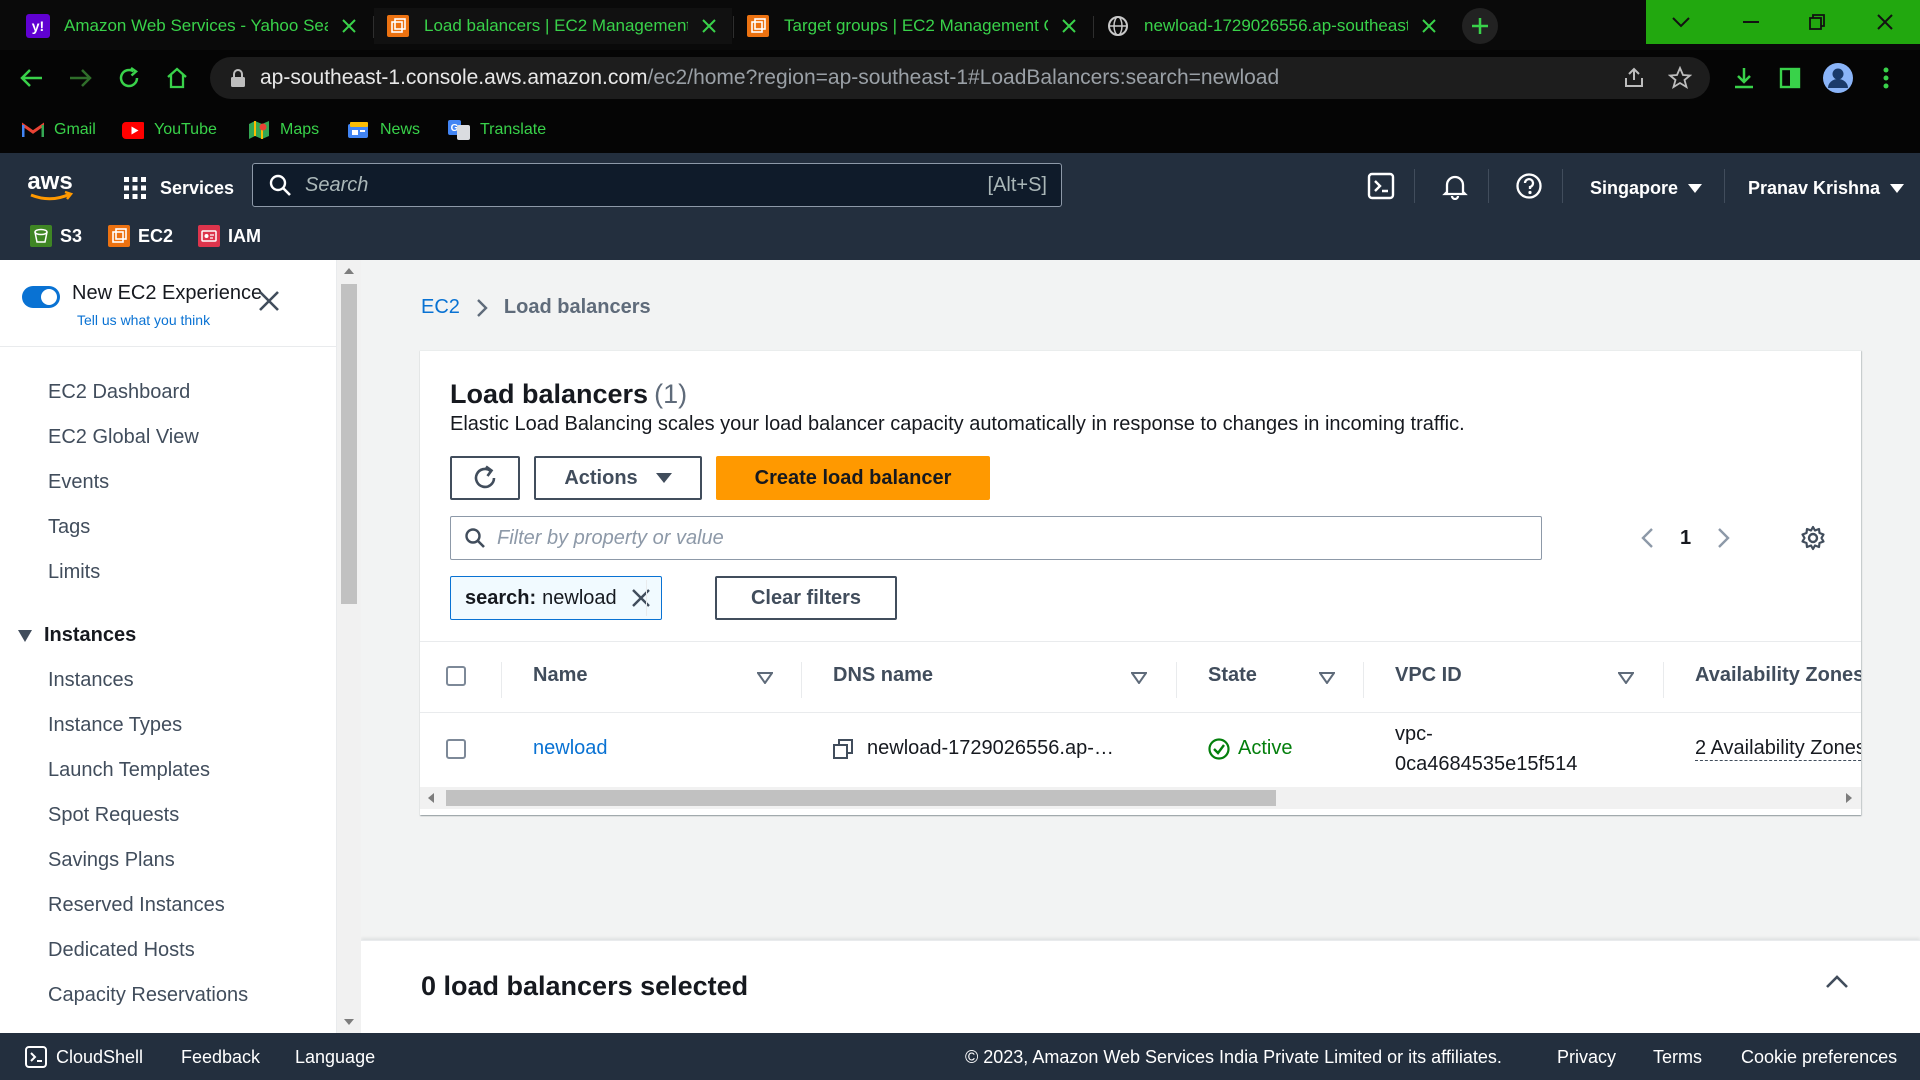 This screenshot has height=1080, width=1920. Describe the element at coordinates (129, 770) in the screenshot. I see `sidebar-item-launch-templates: Launch Templates` at that location.